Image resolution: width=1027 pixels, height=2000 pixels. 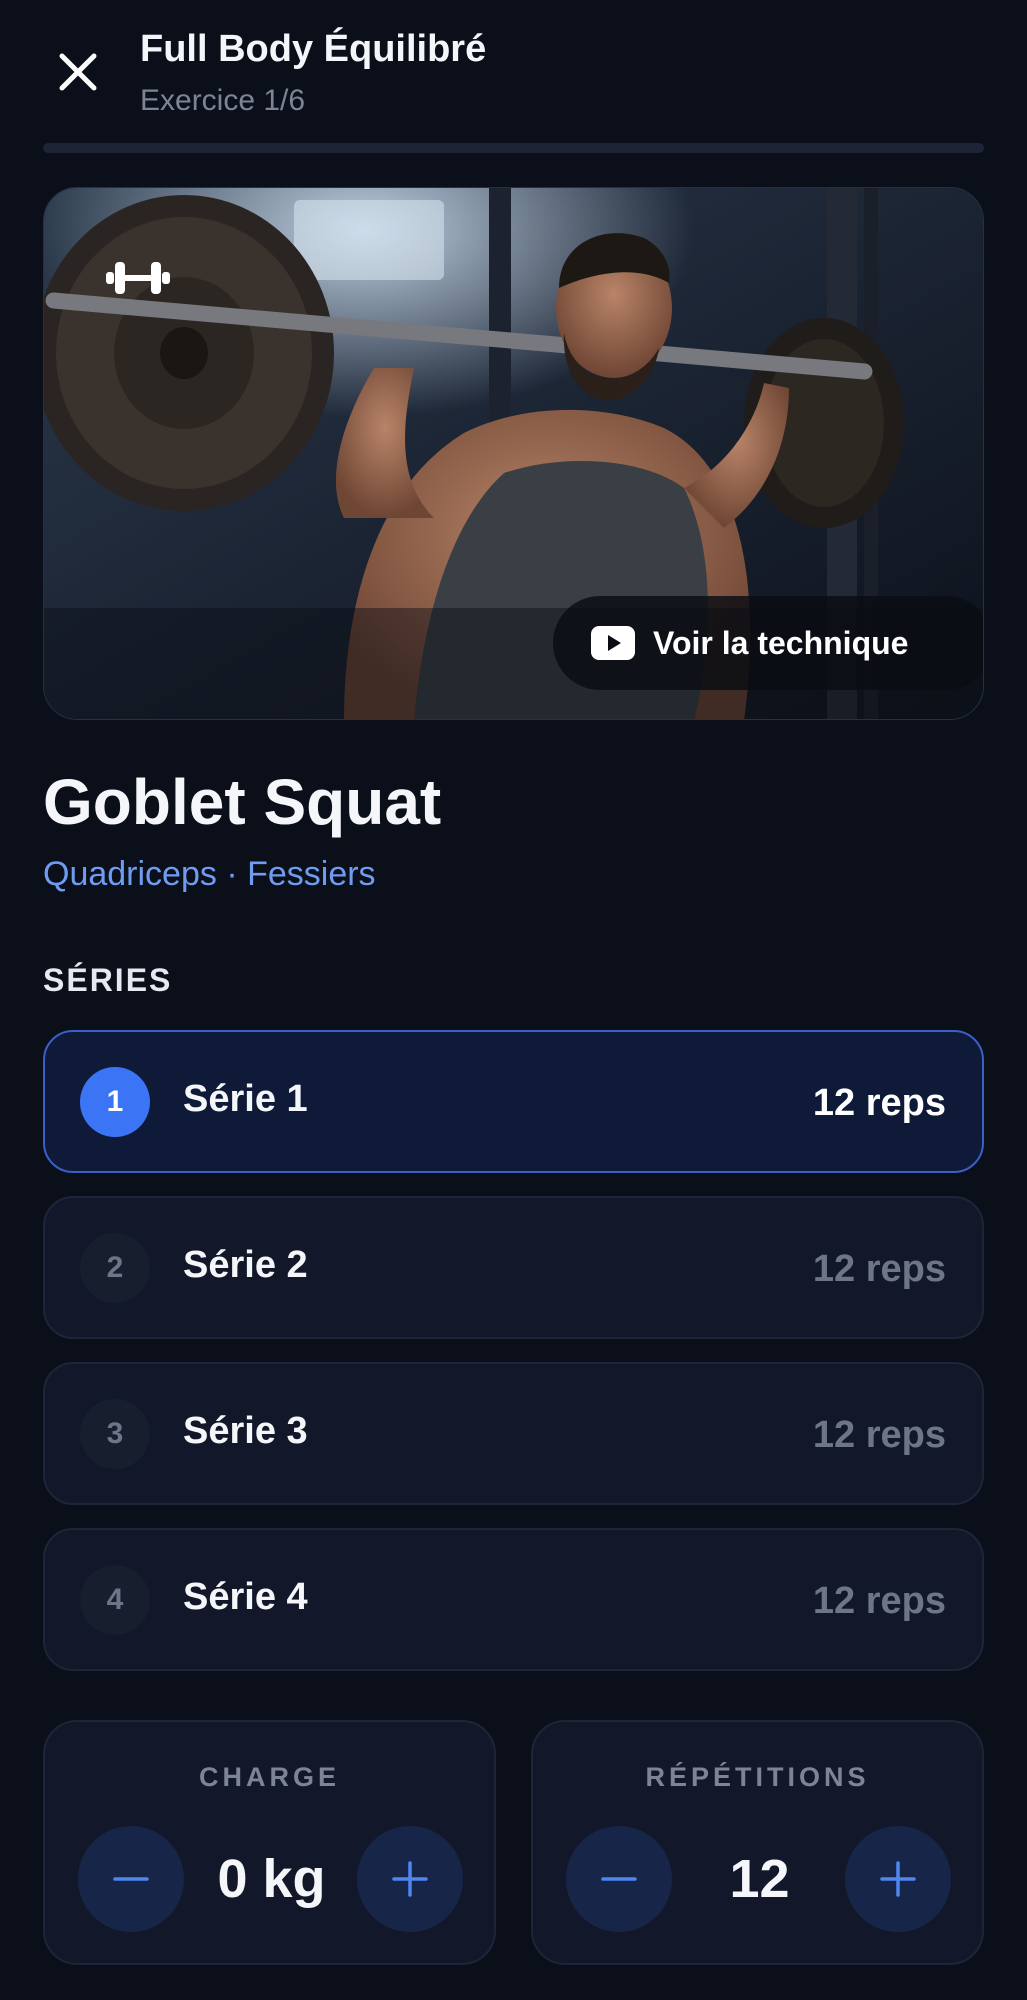 I want to click on watch-technique-button: Voir la technique, so click(x=768, y=643).